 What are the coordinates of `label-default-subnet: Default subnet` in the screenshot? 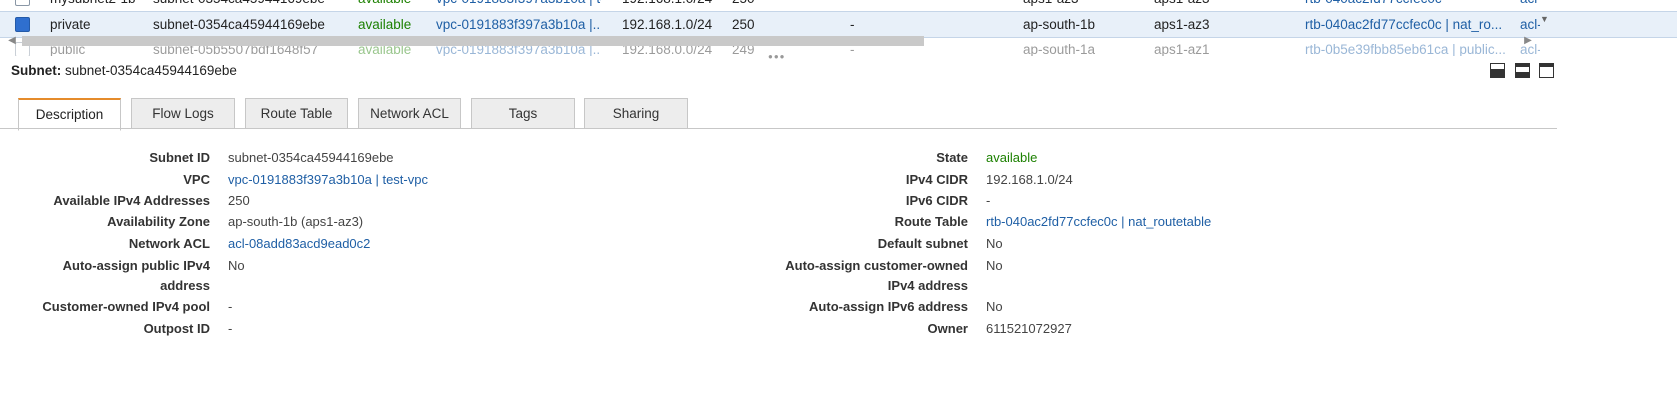 It's located at (922, 243).